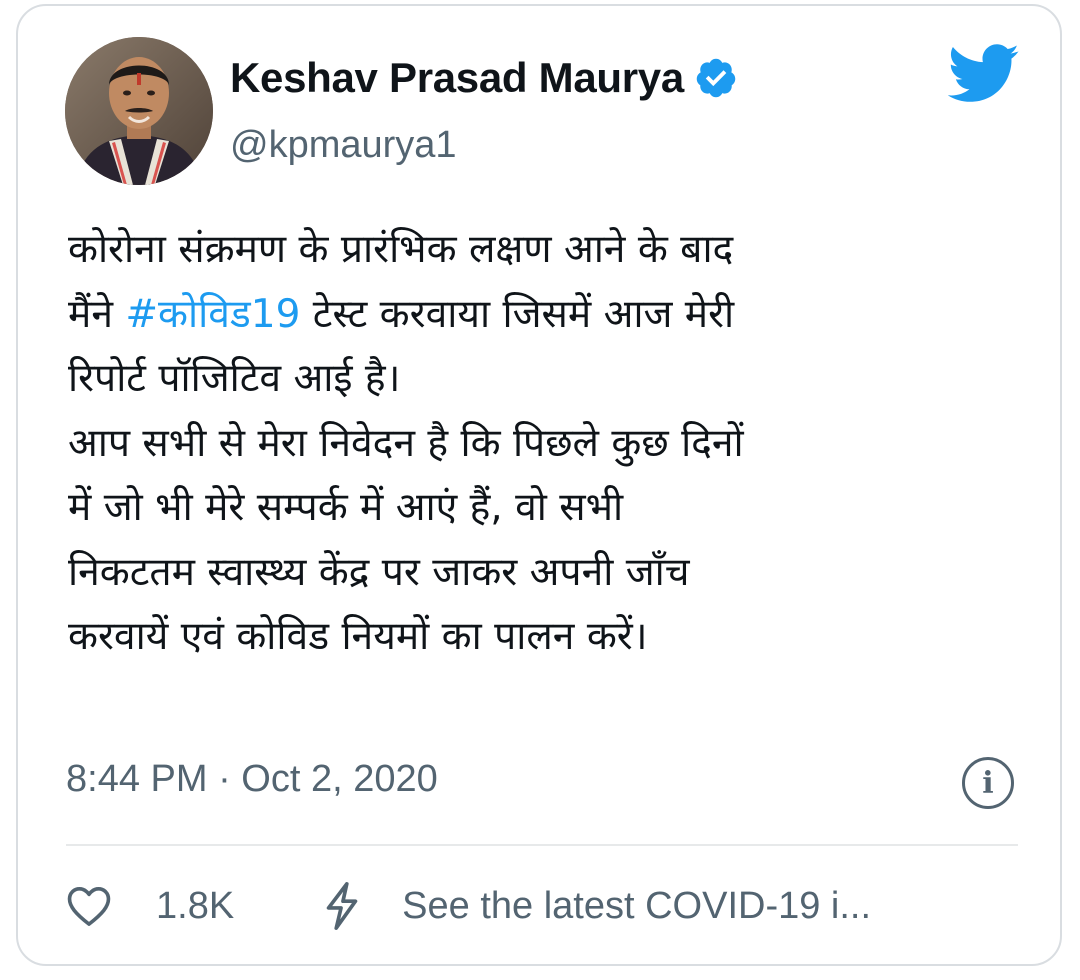 This screenshot has height=980, width=1080. What do you see at coordinates (195, 905) in the screenshot?
I see `like-count: 1.8K` at bounding box center [195, 905].